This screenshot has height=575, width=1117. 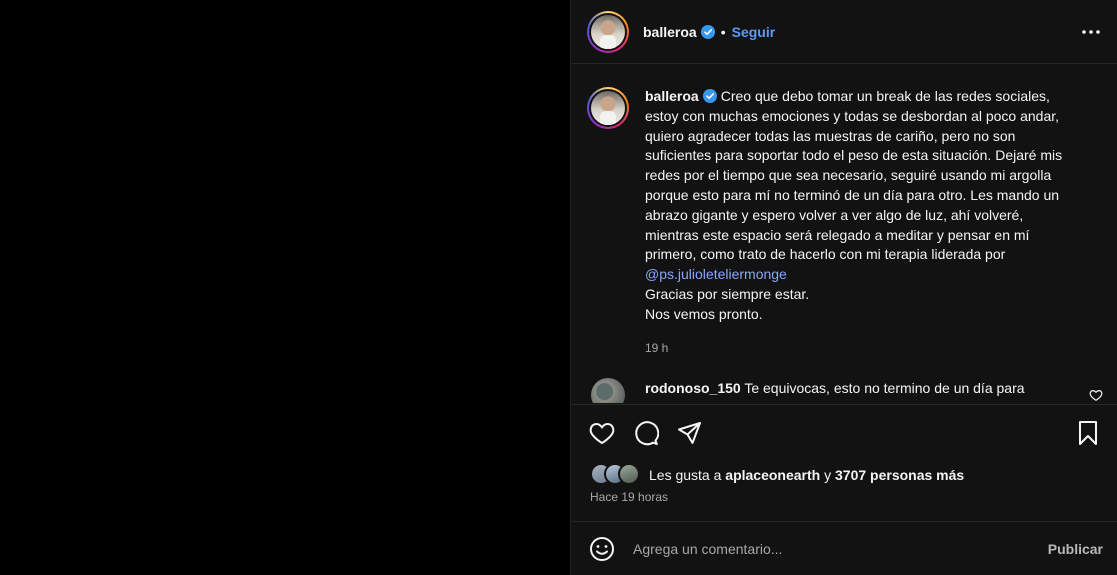 I want to click on comment-icon, so click(x=646, y=433).